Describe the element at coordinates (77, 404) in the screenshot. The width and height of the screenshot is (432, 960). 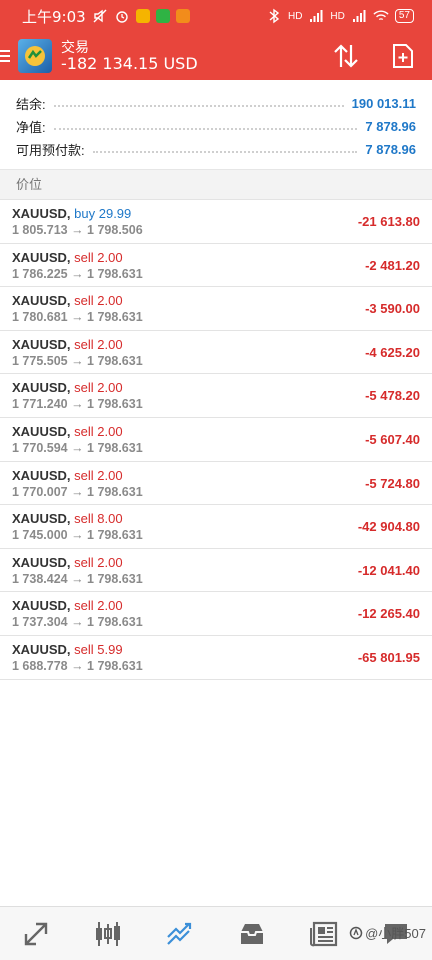
I see `position-prices: 1 771.240 → 1 798.631` at that location.